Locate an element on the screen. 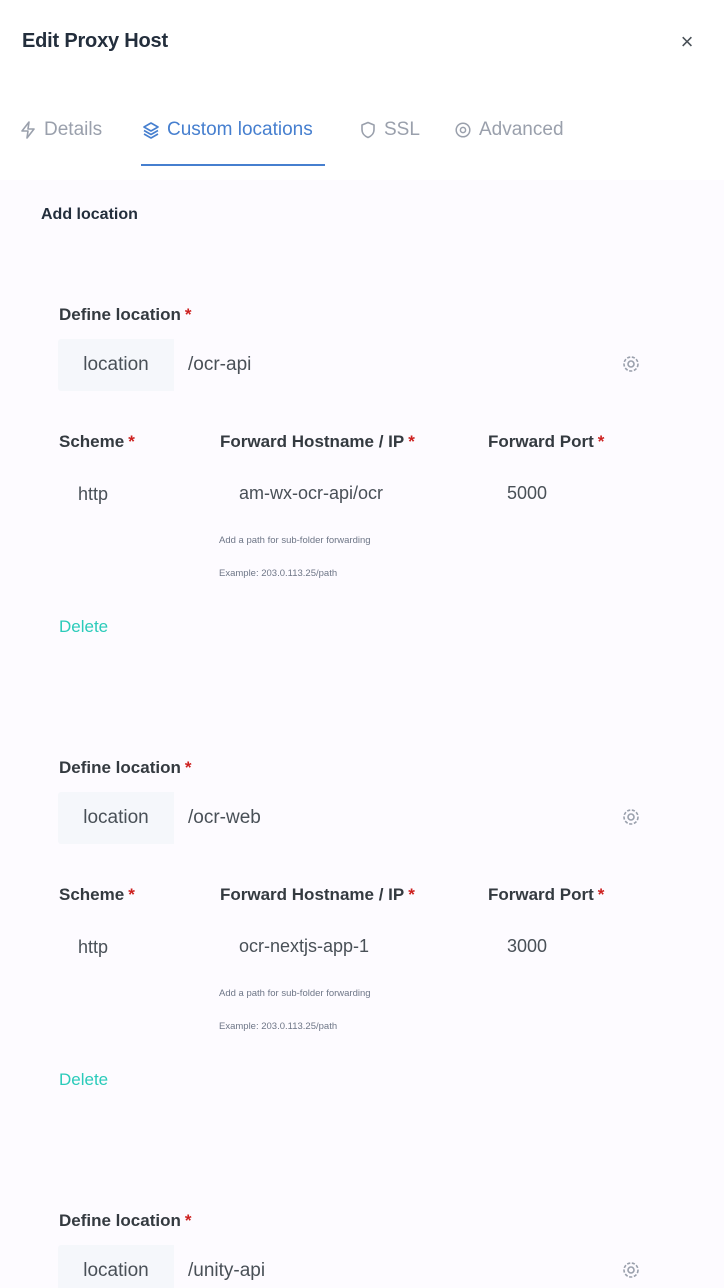 This screenshot has height=1288, width=724. location-path-input: /ocr-api is located at coordinates (423, 365).